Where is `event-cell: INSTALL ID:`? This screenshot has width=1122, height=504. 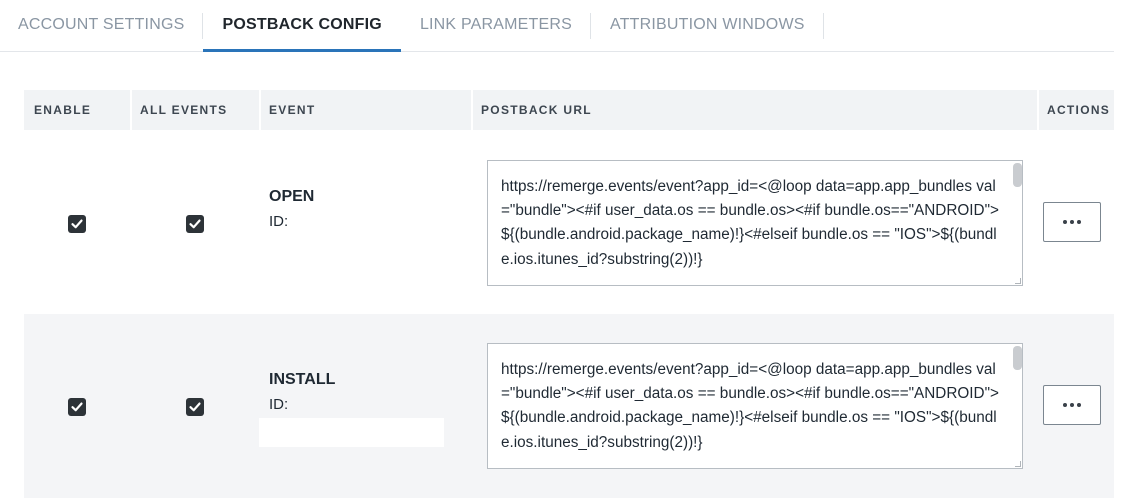 event-cell: INSTALL ID: is located at coordinates (365, 406).